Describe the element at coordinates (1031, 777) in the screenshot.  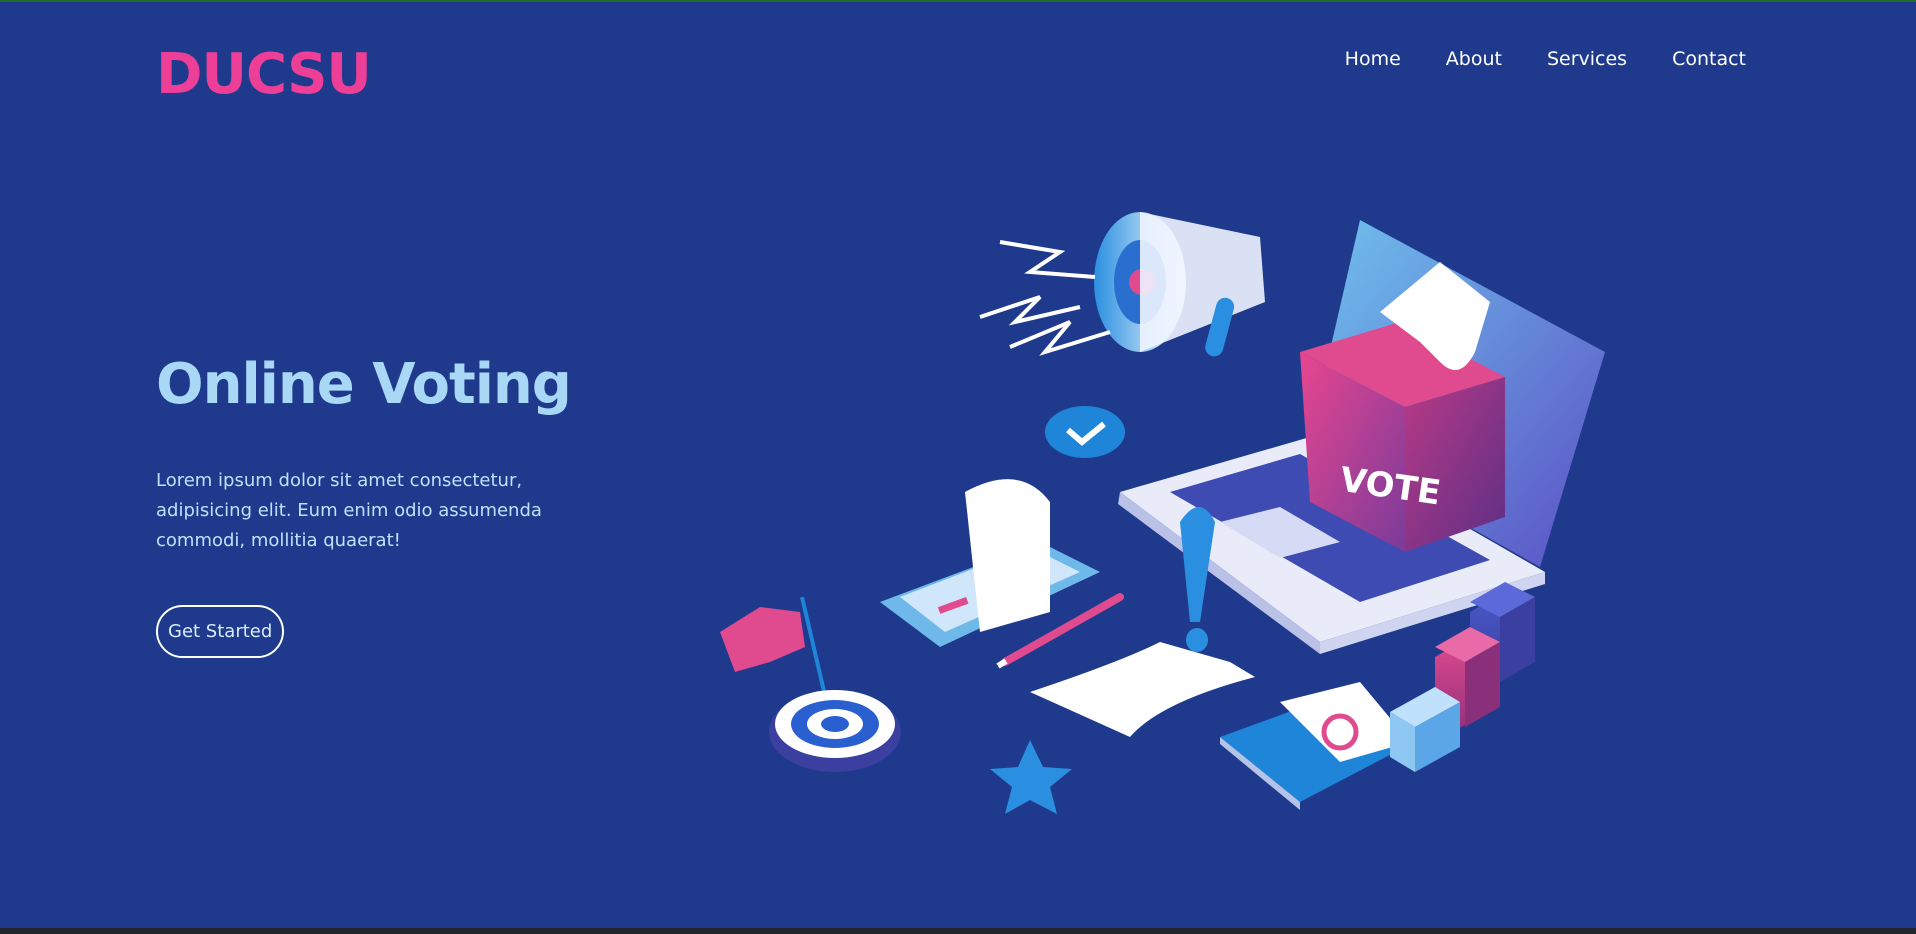
I see `star-icon` at that location.